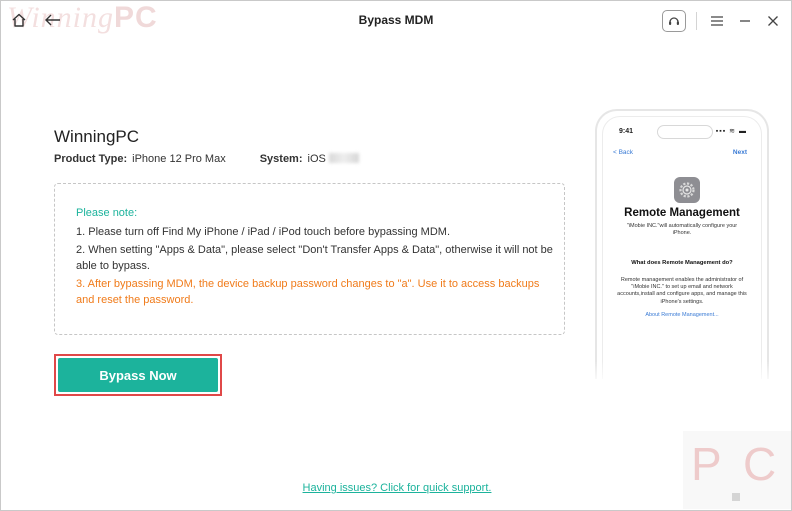  Describe the element at coordinates (682, 263) in the screenshot. I see `phone-question: What does Remote Management do?` at that location.